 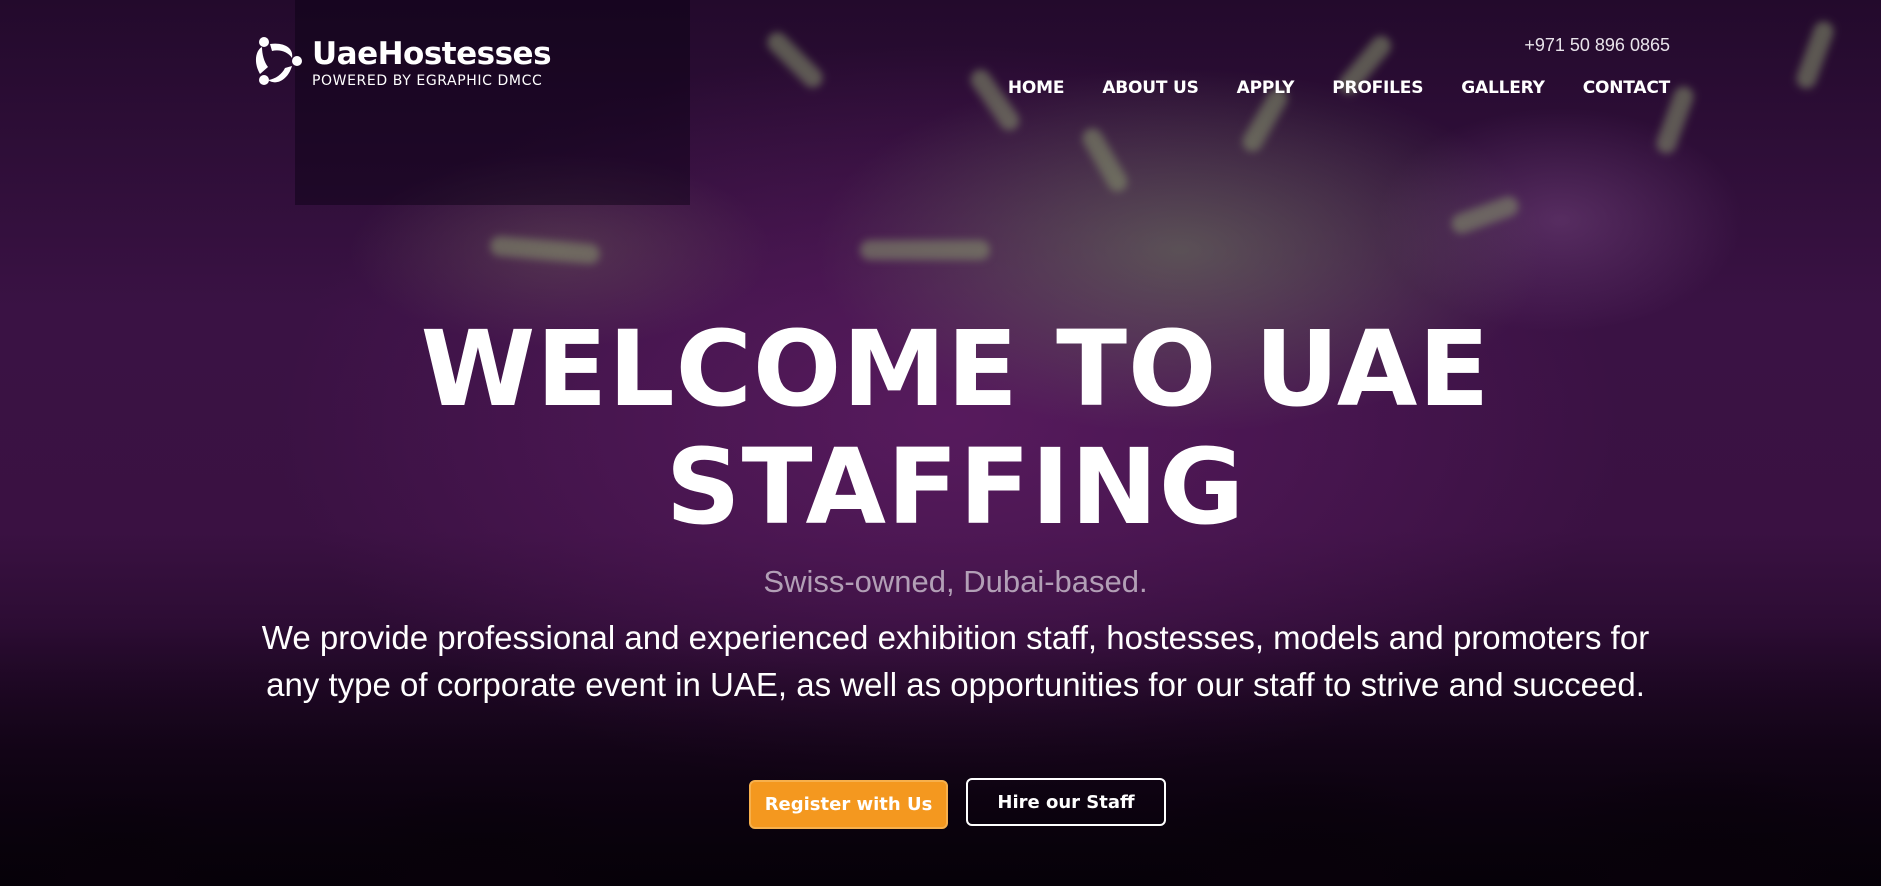 I want to click on hero-subtitle: Swiss-owned, Dubai-based., so click(x=955, y=581).